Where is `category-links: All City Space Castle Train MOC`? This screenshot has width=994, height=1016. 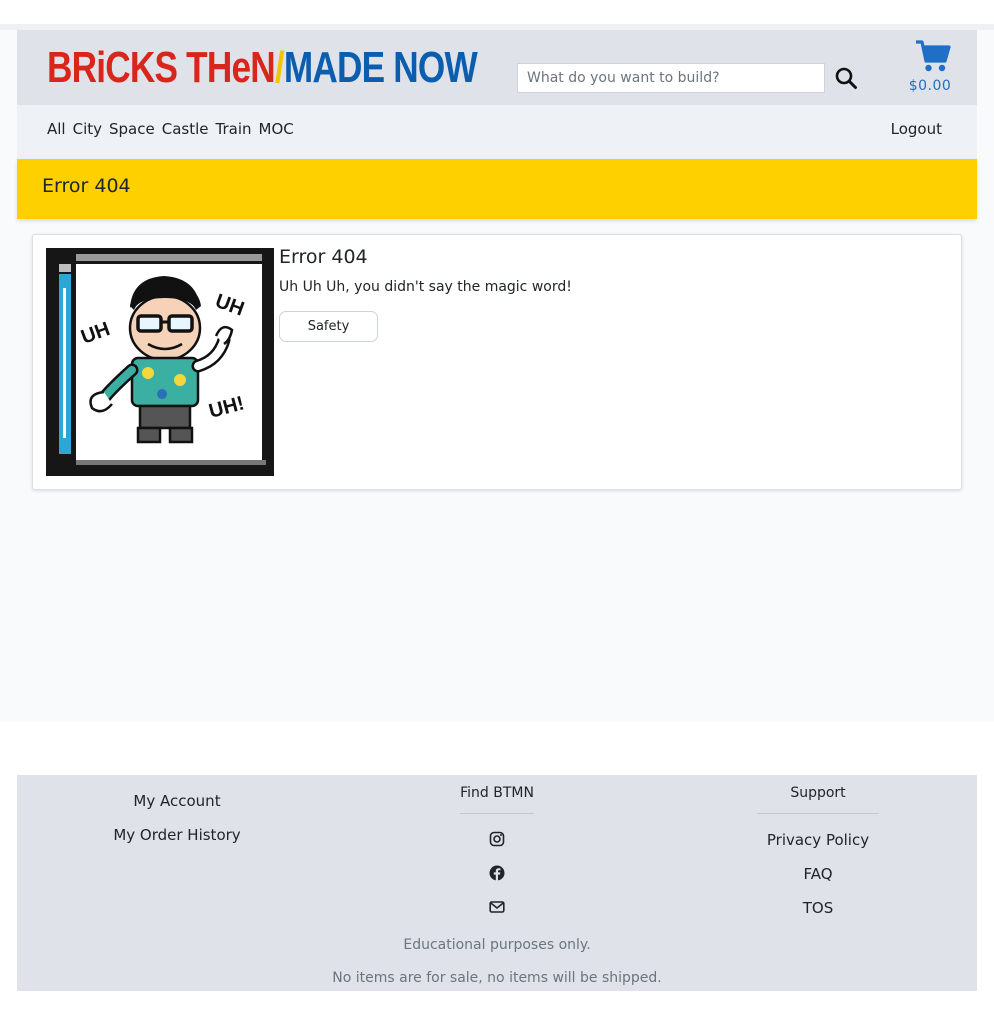 category-links: All City Space Castle Train MOC is located at coordinates (170, 129).